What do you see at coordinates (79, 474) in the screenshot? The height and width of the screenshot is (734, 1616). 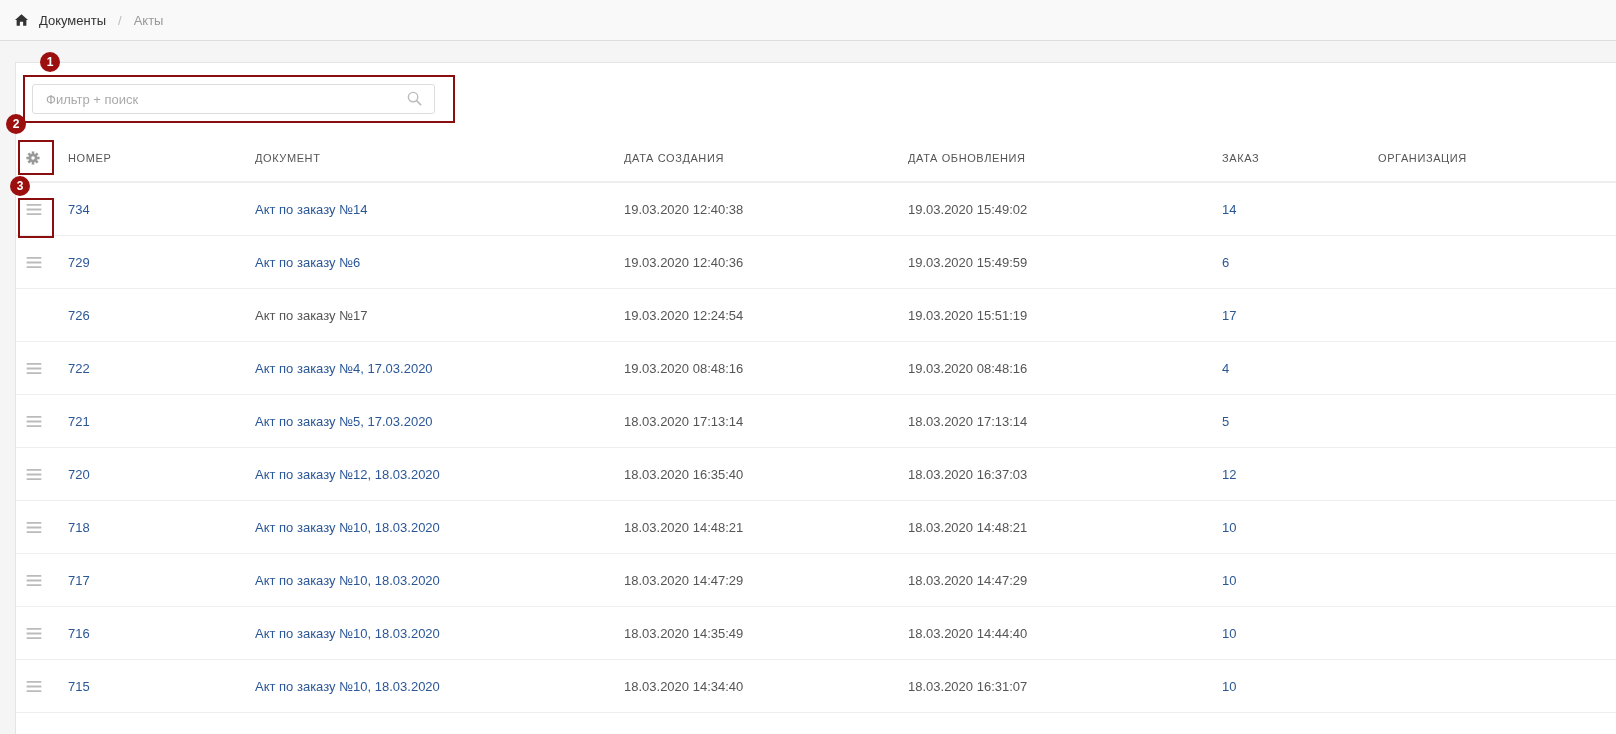 I see `number-link: 720` at bounding box center [79, 474].